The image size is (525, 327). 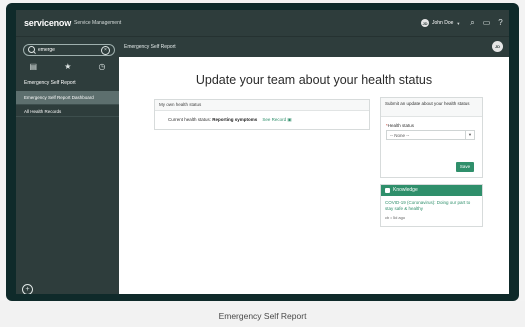 I want to click on sidebar-item-dashboard: Emergency Self Report Dashboard, so click(x=67, y=97).